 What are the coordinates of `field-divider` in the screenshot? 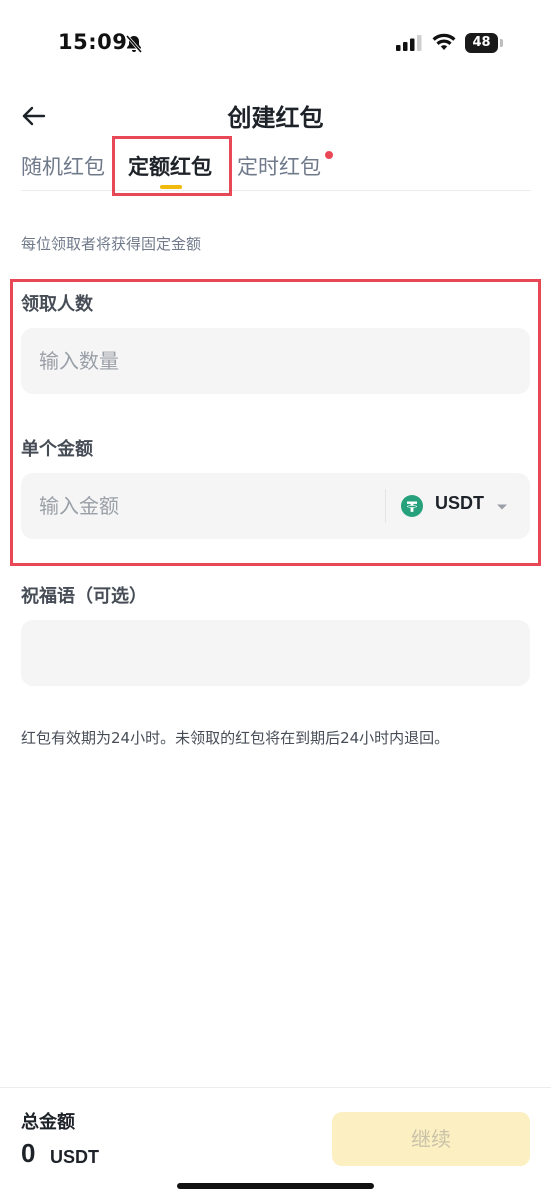 It's located at (385, 506).